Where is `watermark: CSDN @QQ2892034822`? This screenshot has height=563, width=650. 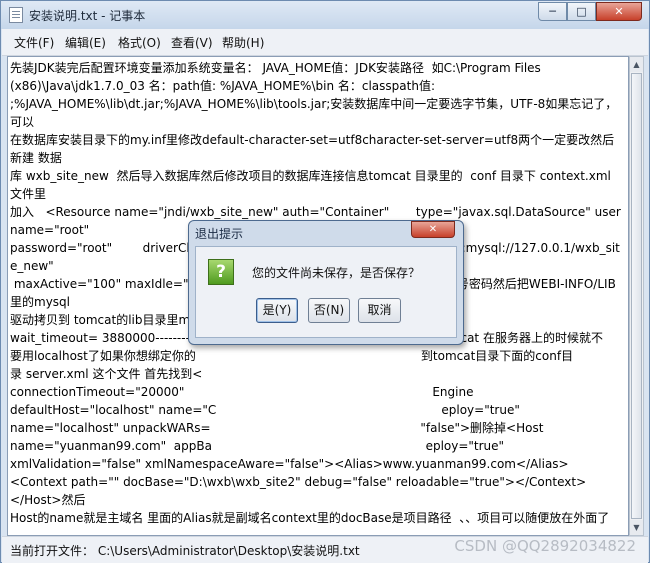 watermark: CSDN @QQ2892034822 is located at coordinates (545, 546).